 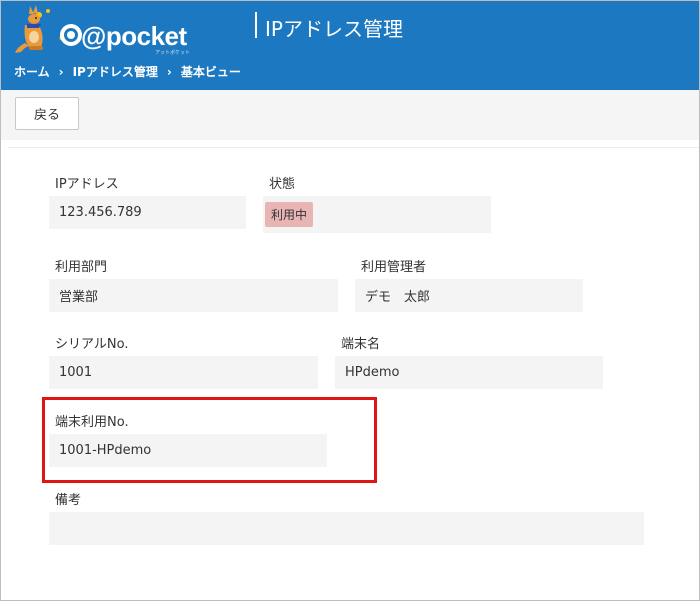 What do you see at coordinates (377, 214) in the screenshot?
I see `status-field: 利用中` at bounding box center [377, 214].